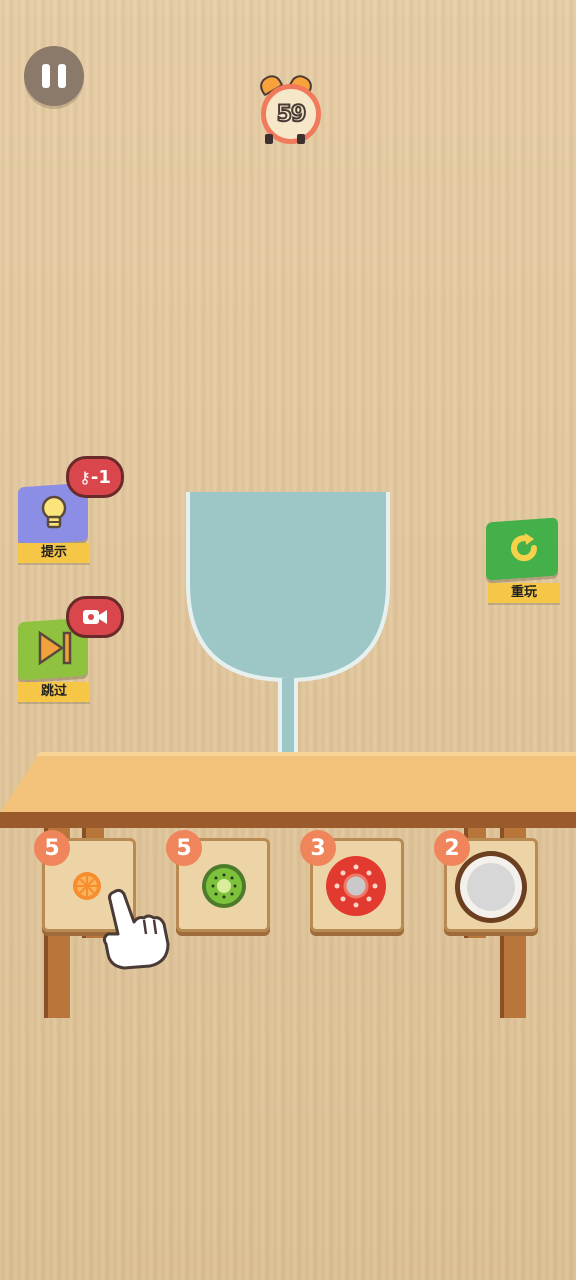  What do you see at coordinates (85, 477) in the screenshot?
I see `key-icon: ⚷` at bounding box center [85, 477].